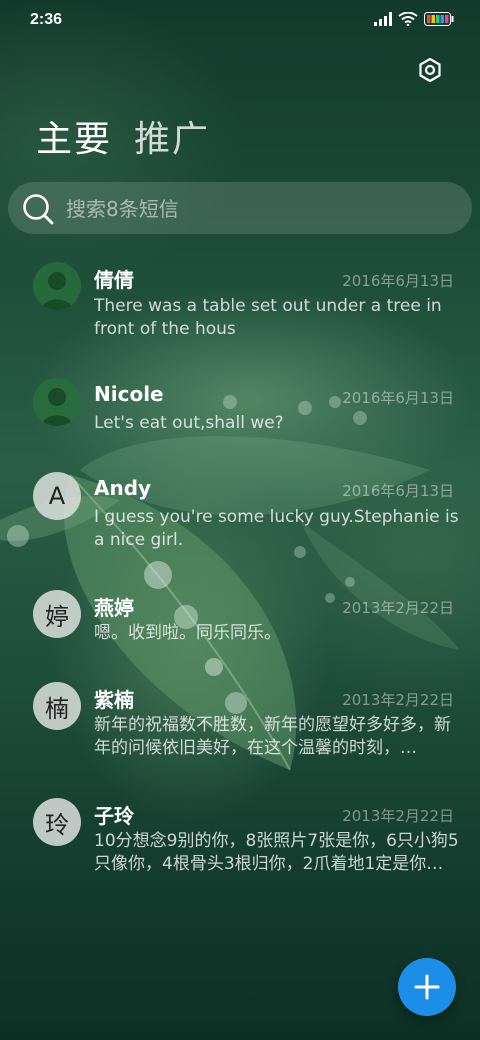 Image resolution: width=480 pixels, height=1040 pixels. I want to click on wifi-icon, so click(408, 19).